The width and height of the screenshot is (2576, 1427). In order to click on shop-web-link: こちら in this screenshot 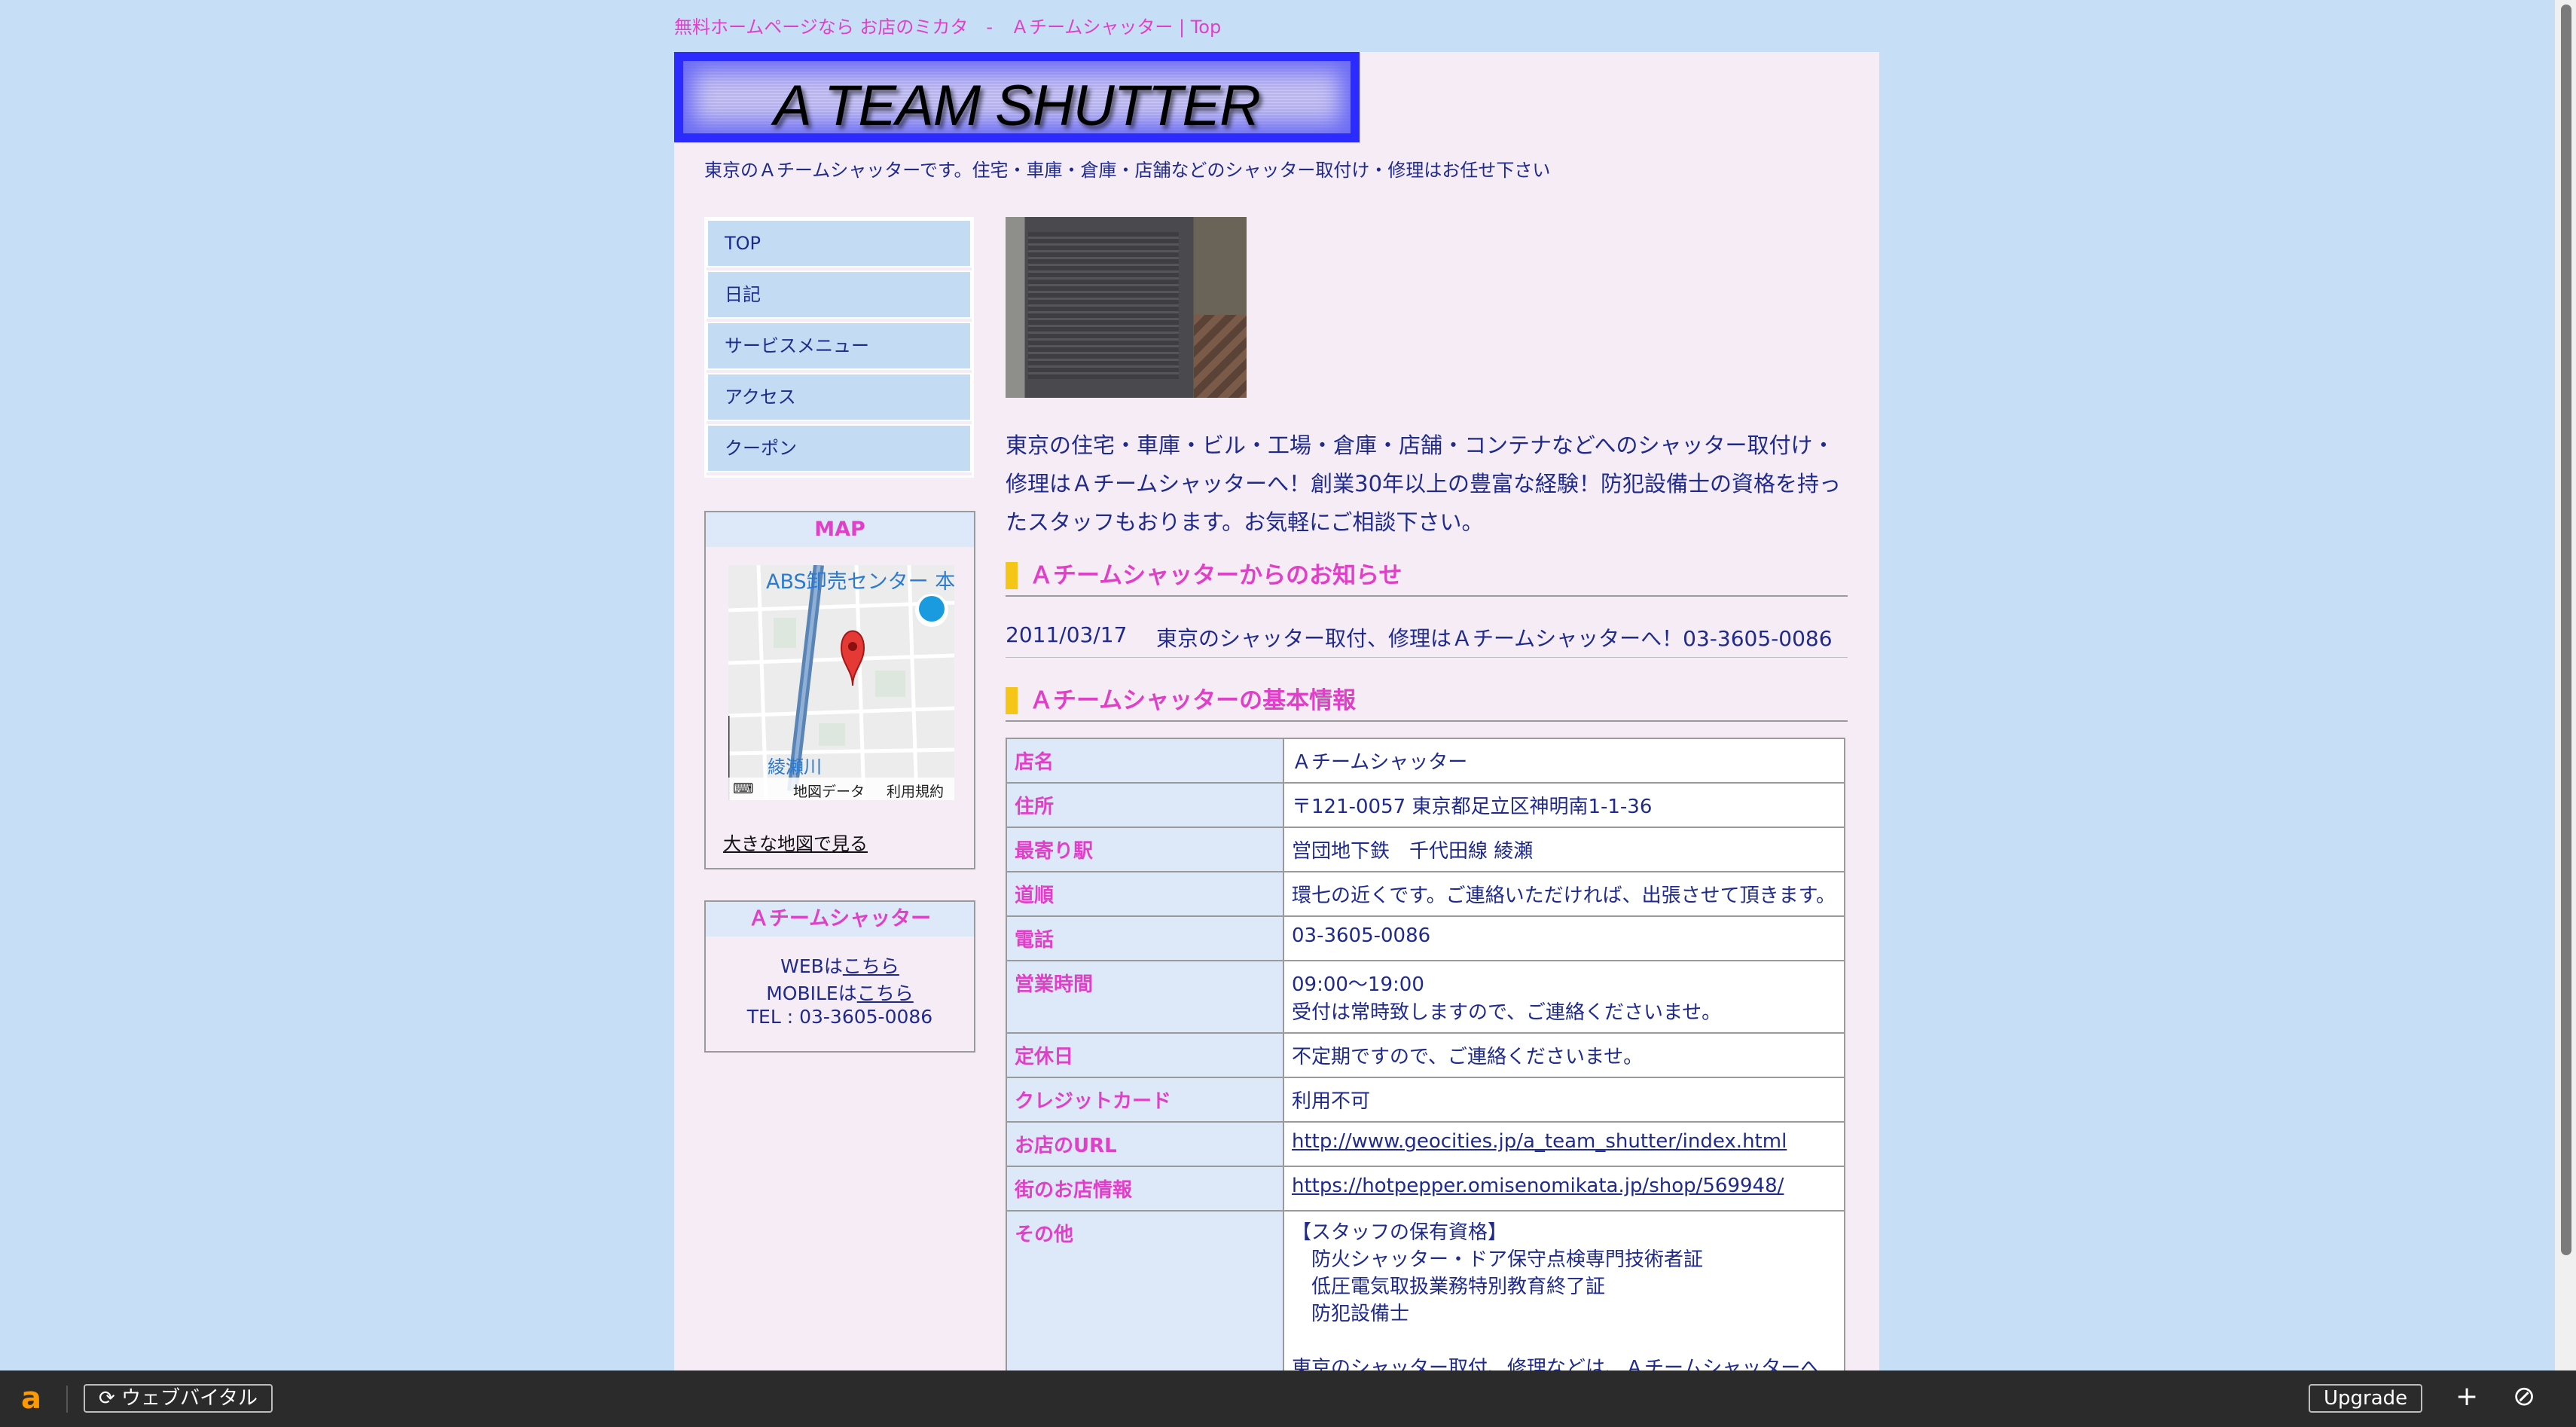, I will do `click(871, 966)`.